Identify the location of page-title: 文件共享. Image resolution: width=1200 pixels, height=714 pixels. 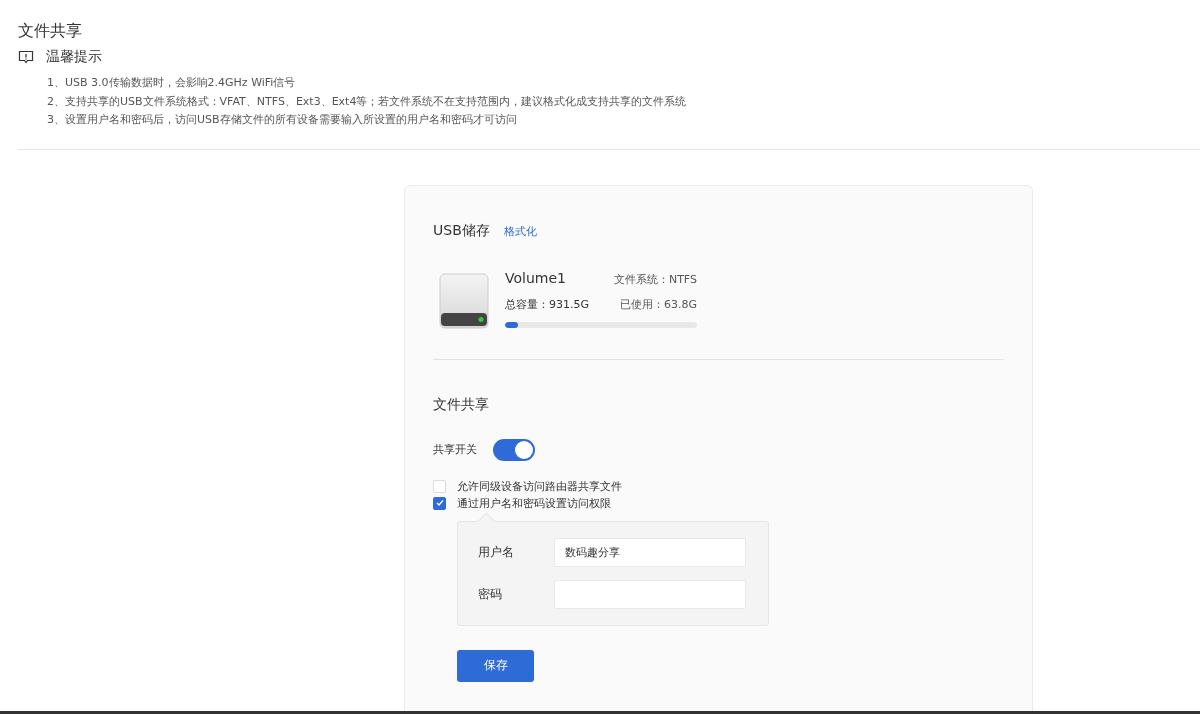
(50, 31).